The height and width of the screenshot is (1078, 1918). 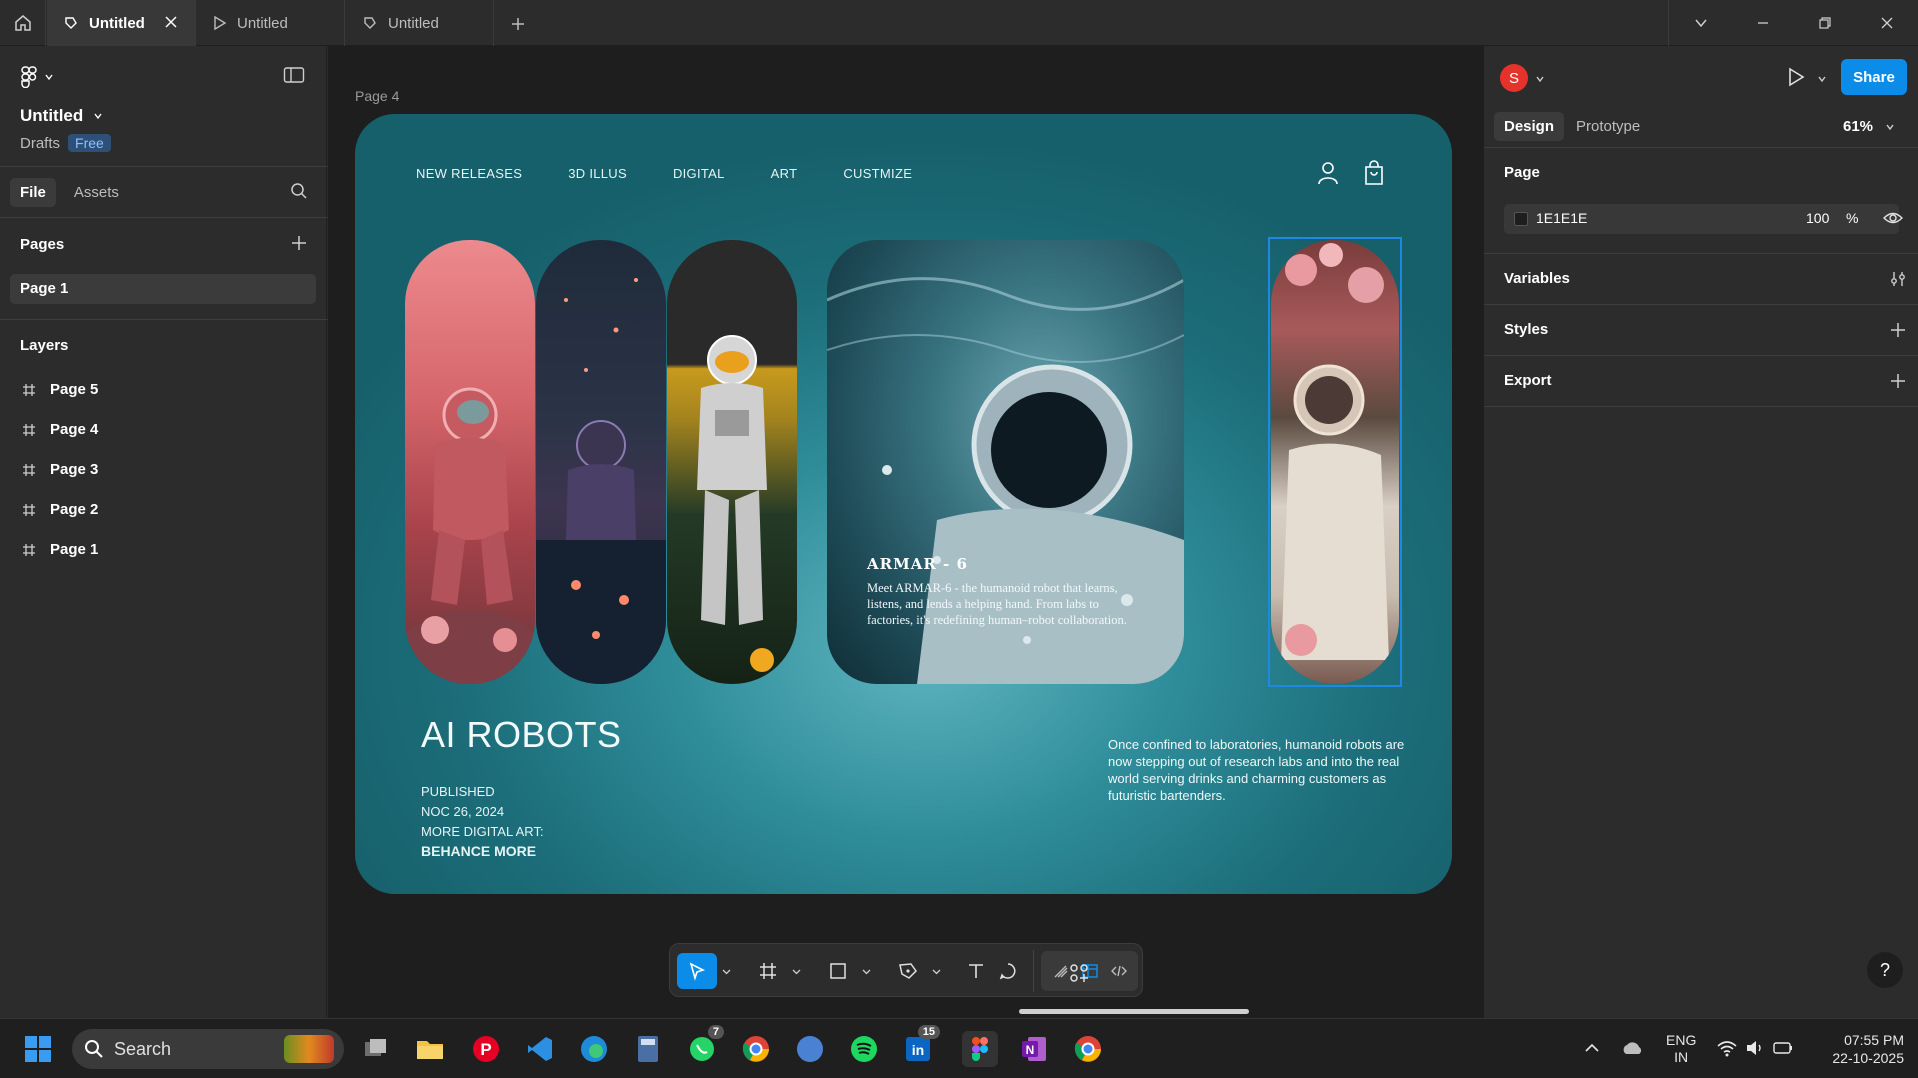 What do you see at coordinates (1783, 1048) in the screenshot?
I see `battery-icon` at bounding box center [1783, 1048].